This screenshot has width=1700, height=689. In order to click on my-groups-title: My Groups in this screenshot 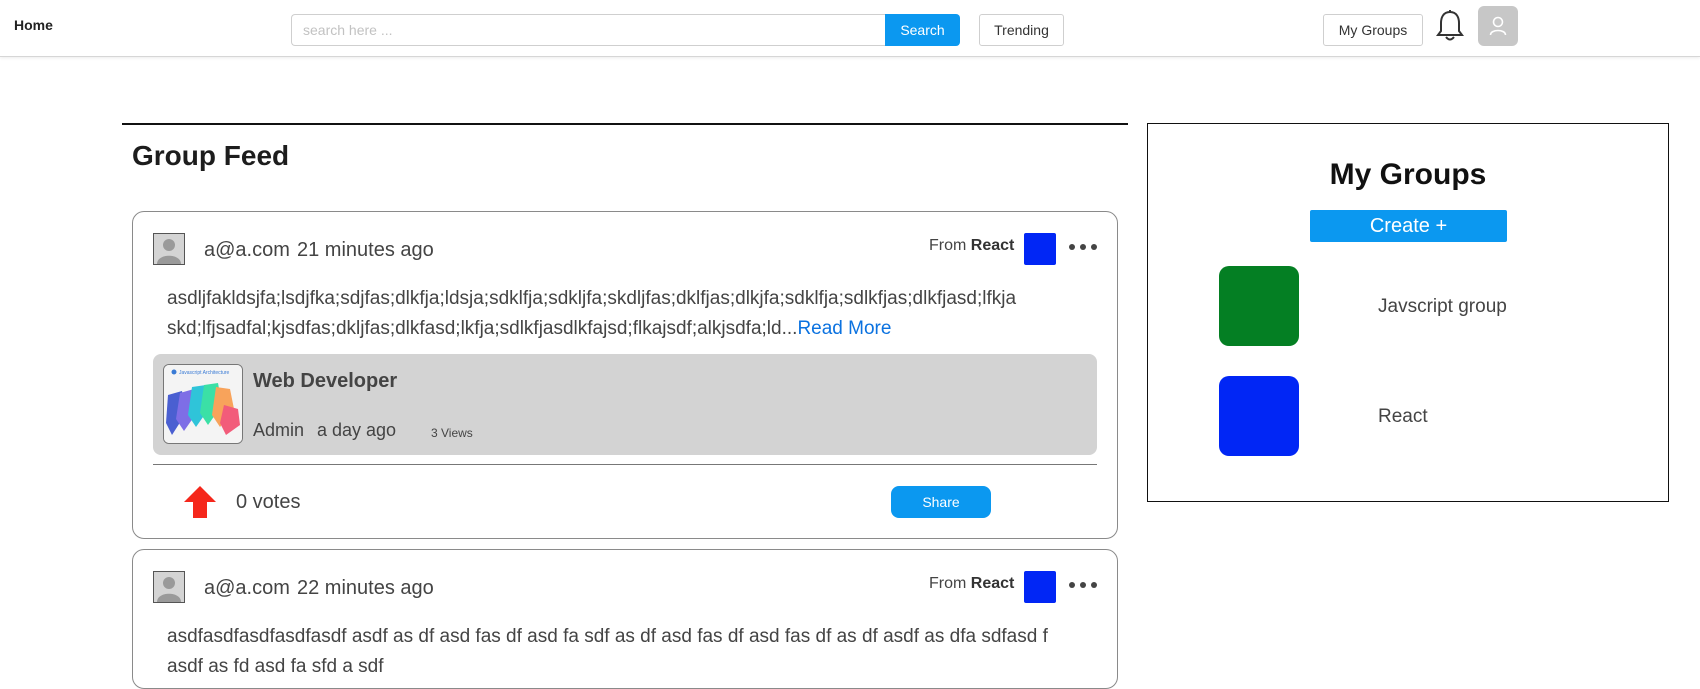, I will do `click(1408, 174)`.